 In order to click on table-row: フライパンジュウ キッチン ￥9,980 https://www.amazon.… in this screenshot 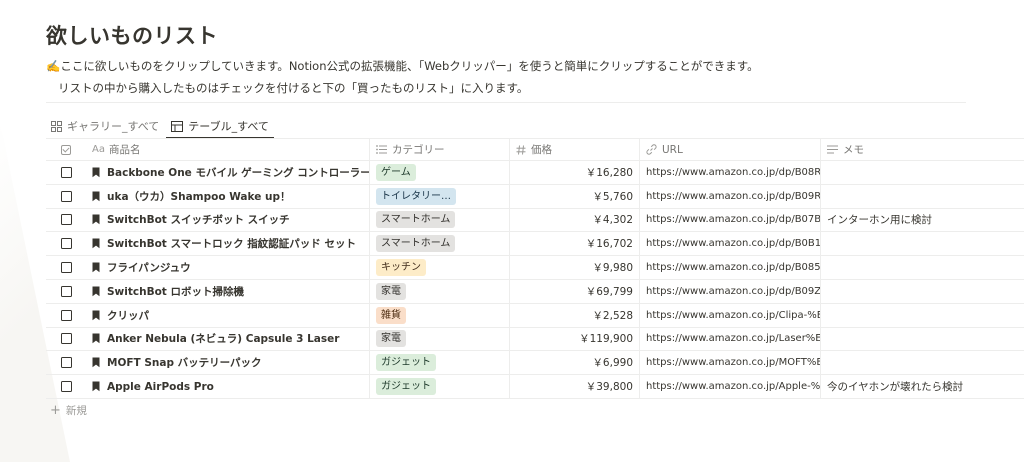, I will do `click(535, 268)`.